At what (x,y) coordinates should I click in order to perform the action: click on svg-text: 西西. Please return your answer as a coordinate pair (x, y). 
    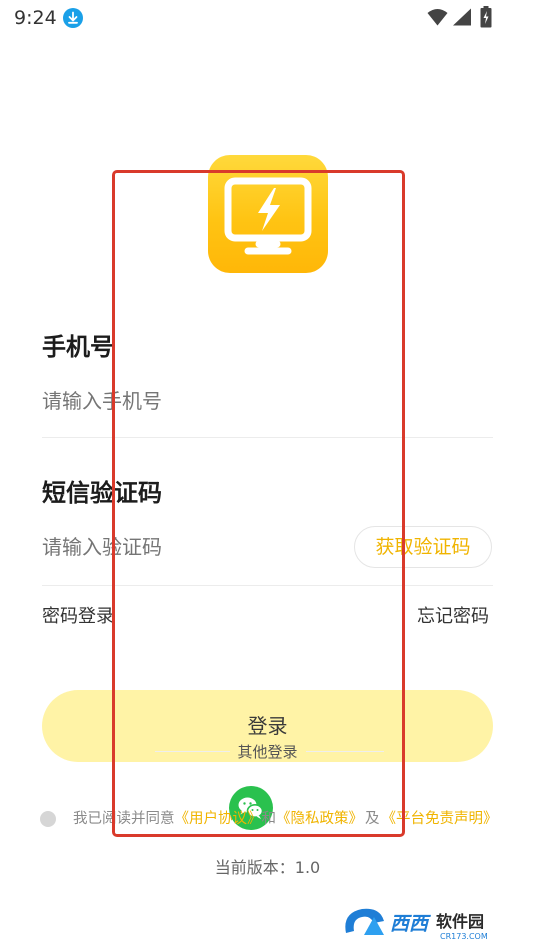
    Looking at the image, I should click on (410, 924).